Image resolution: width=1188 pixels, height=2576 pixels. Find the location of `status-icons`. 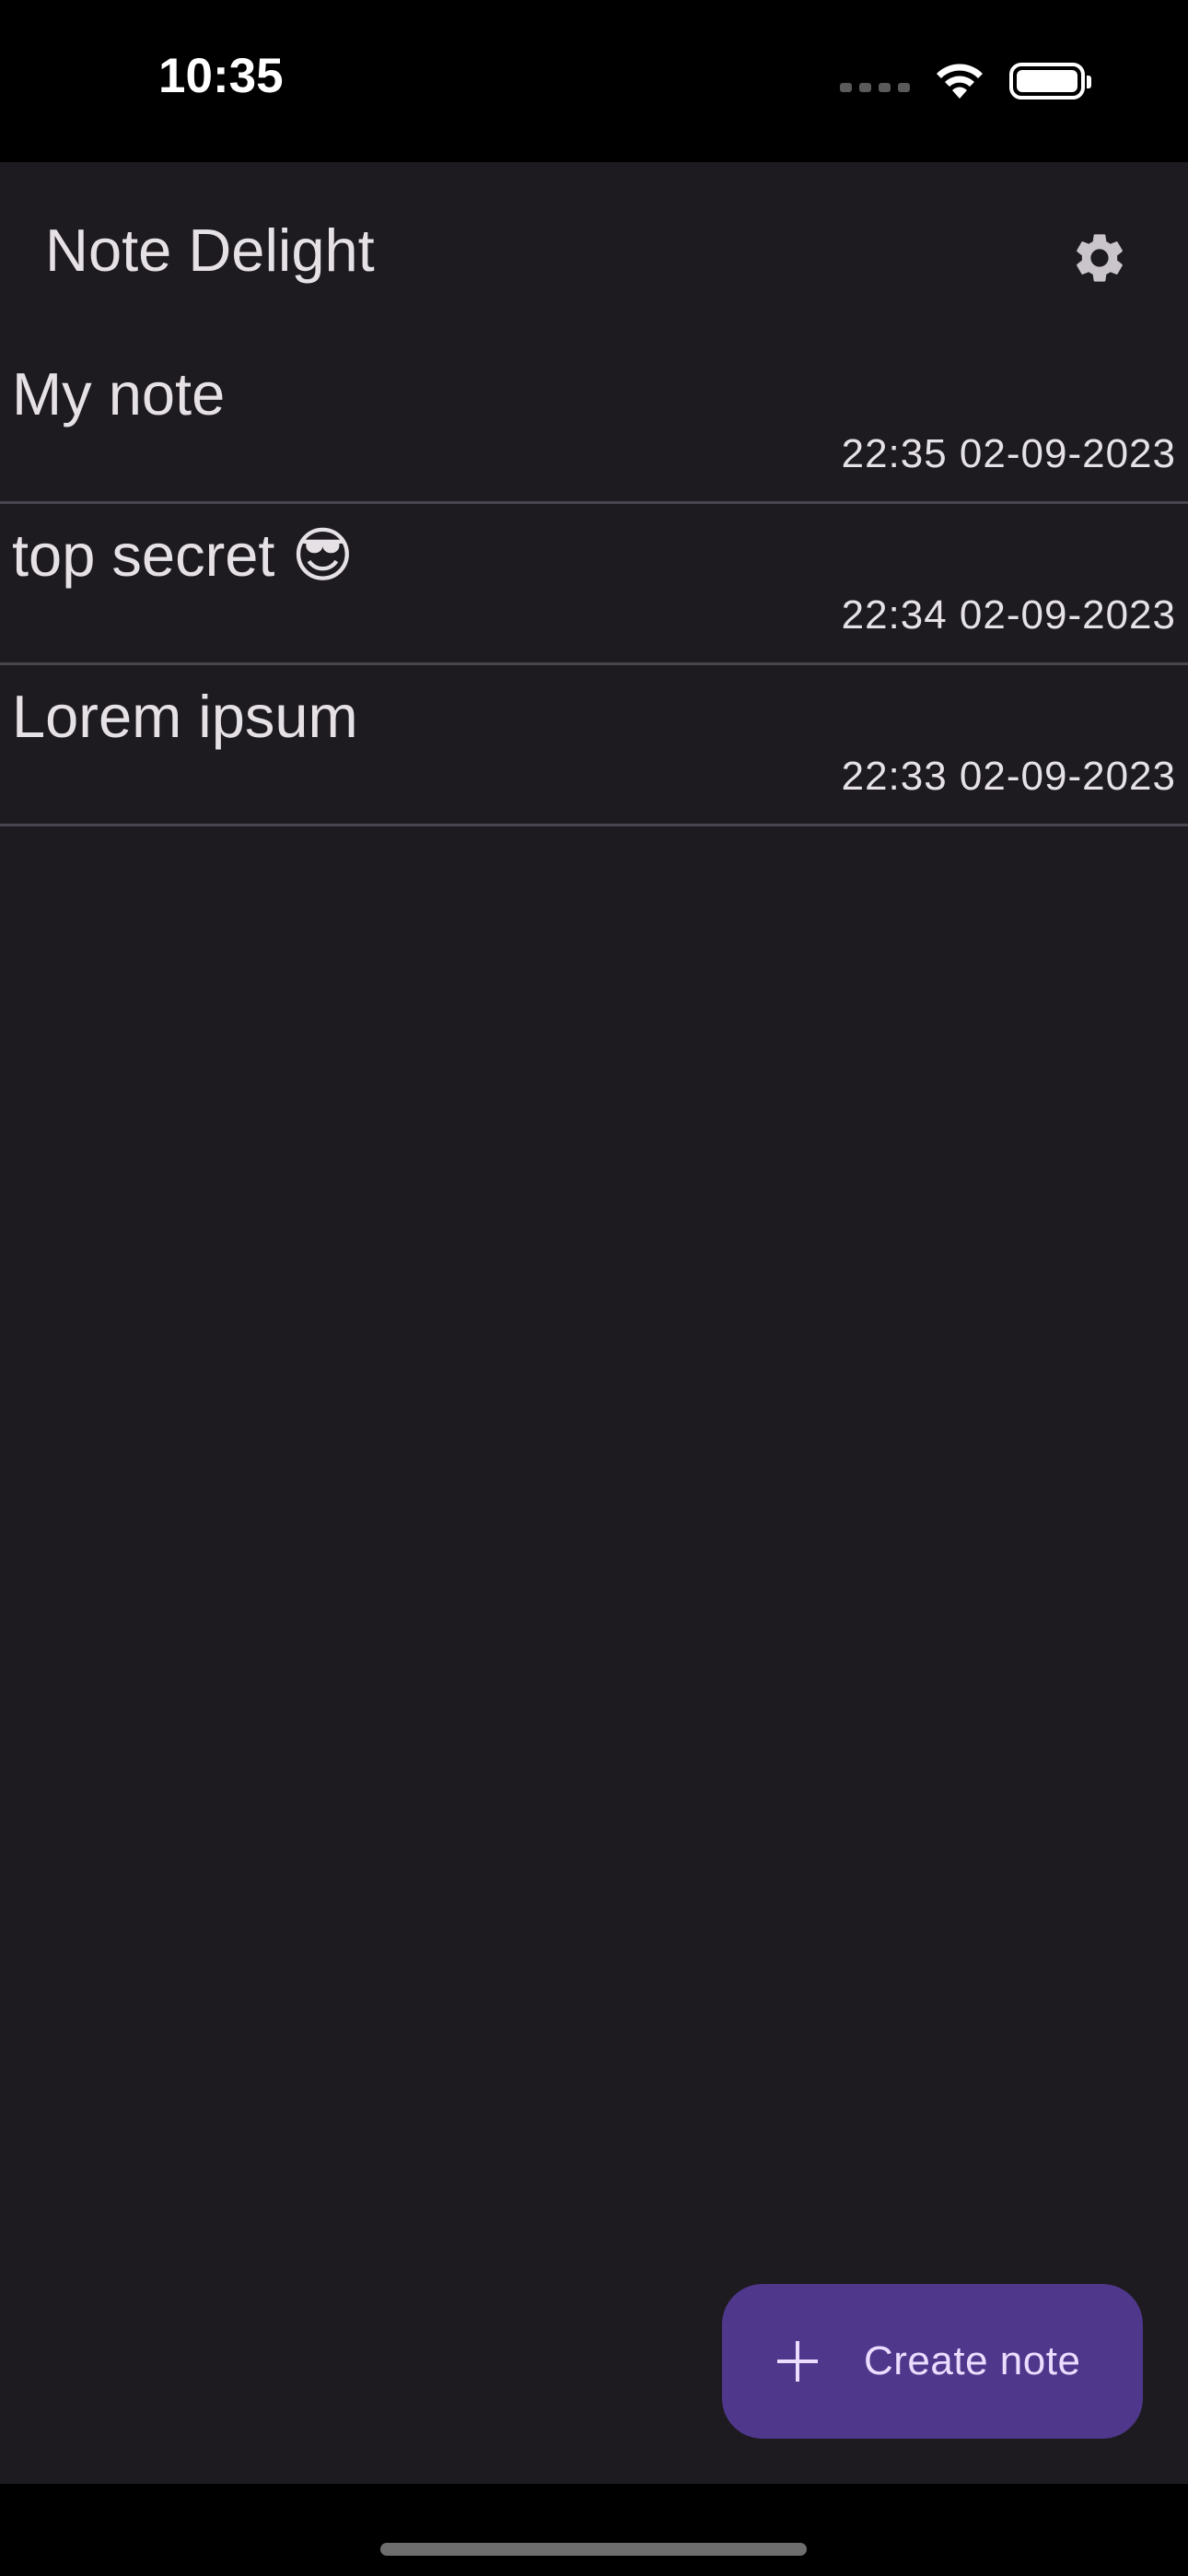

status-icons is located at coordinates (965, 81).